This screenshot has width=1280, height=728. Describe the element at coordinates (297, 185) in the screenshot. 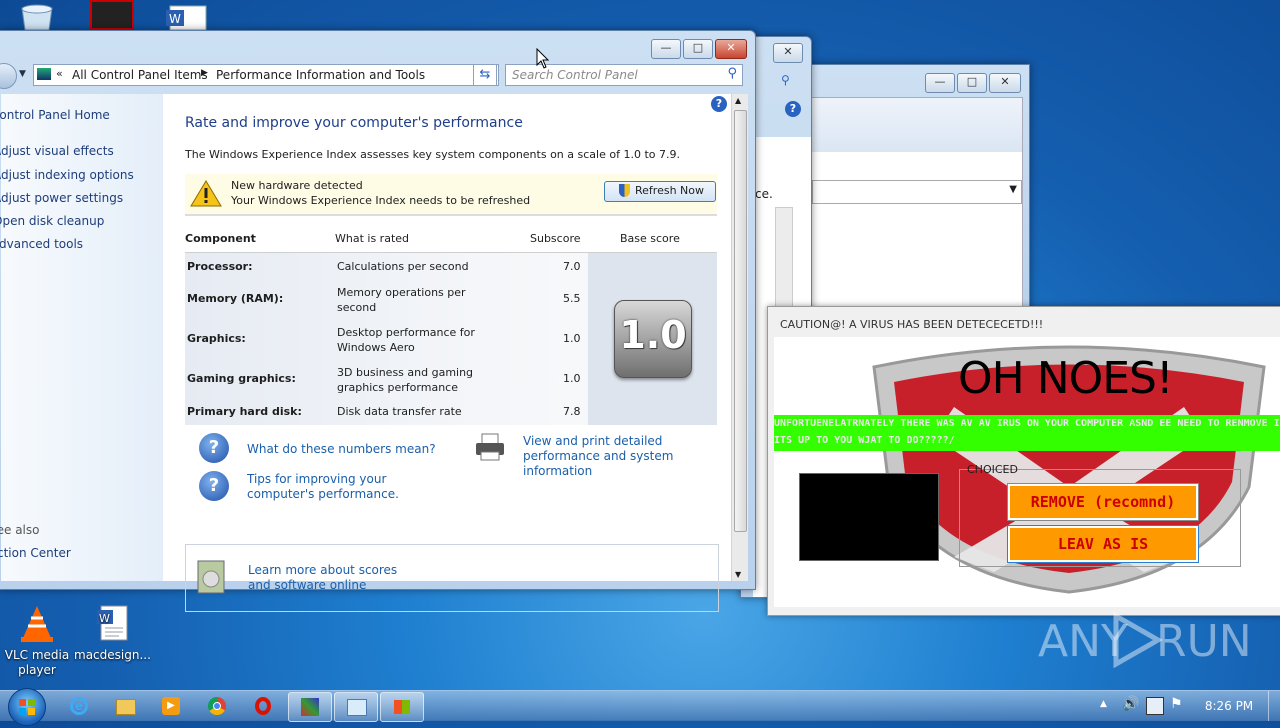

I see `notice-title: New hardware detected` at that location.